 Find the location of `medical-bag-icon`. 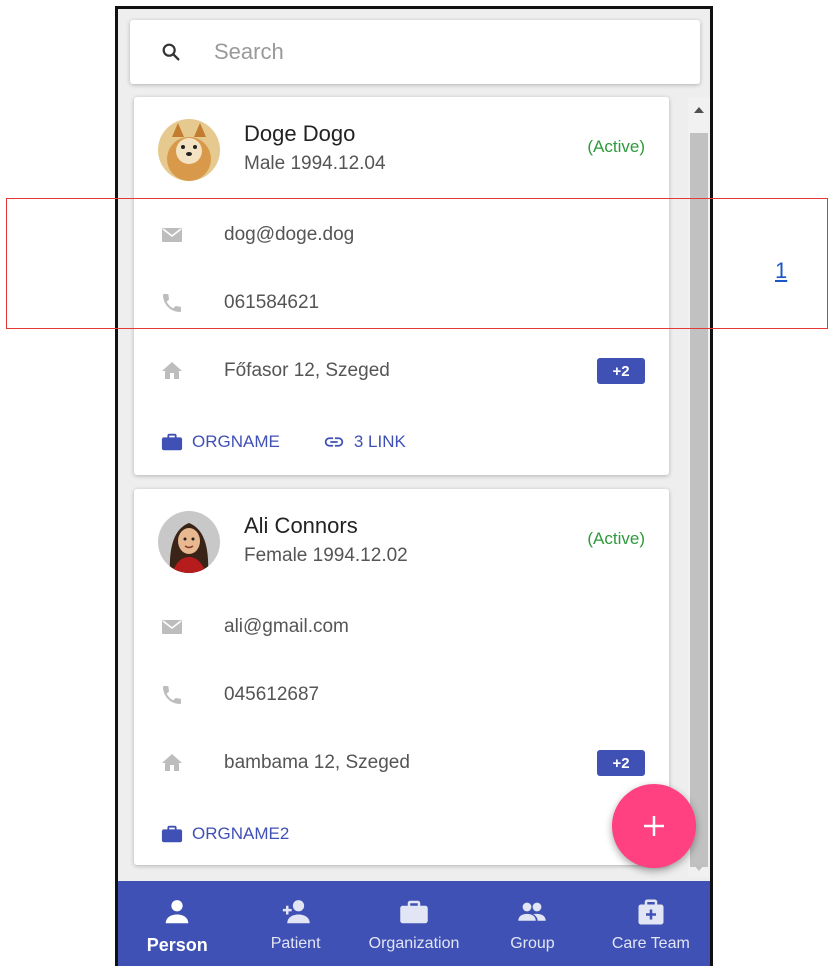

medical-bag-icon is located at coordinates (651, 912).